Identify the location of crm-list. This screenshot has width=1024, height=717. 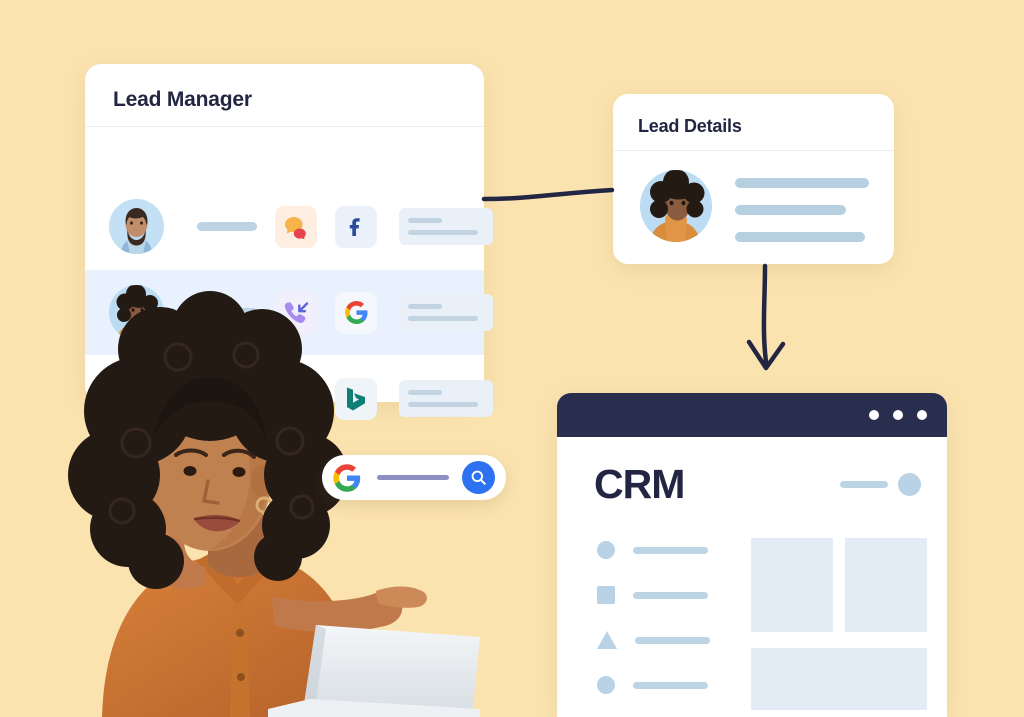
(653, 617).